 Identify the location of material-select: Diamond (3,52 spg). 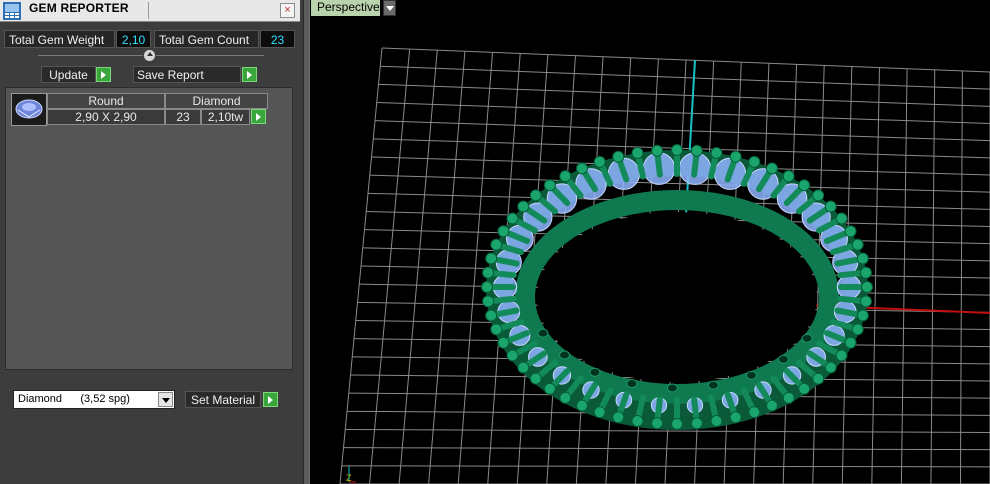
(94, 399).